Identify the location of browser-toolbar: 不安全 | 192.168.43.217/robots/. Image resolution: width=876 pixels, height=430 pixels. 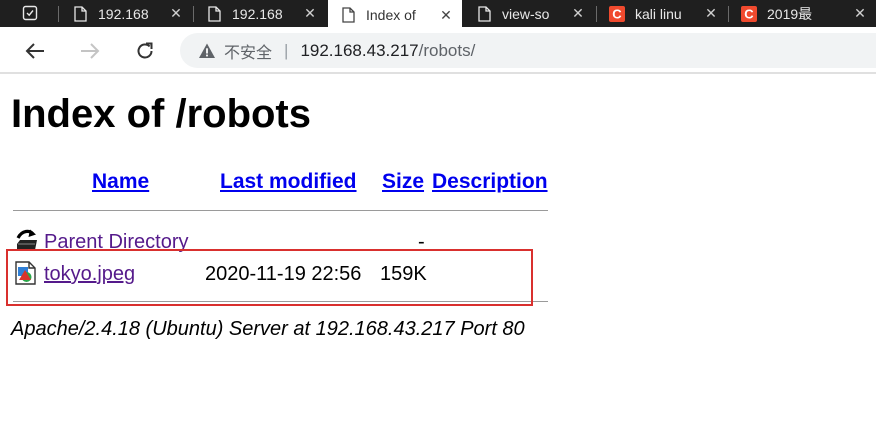
(438, 50).